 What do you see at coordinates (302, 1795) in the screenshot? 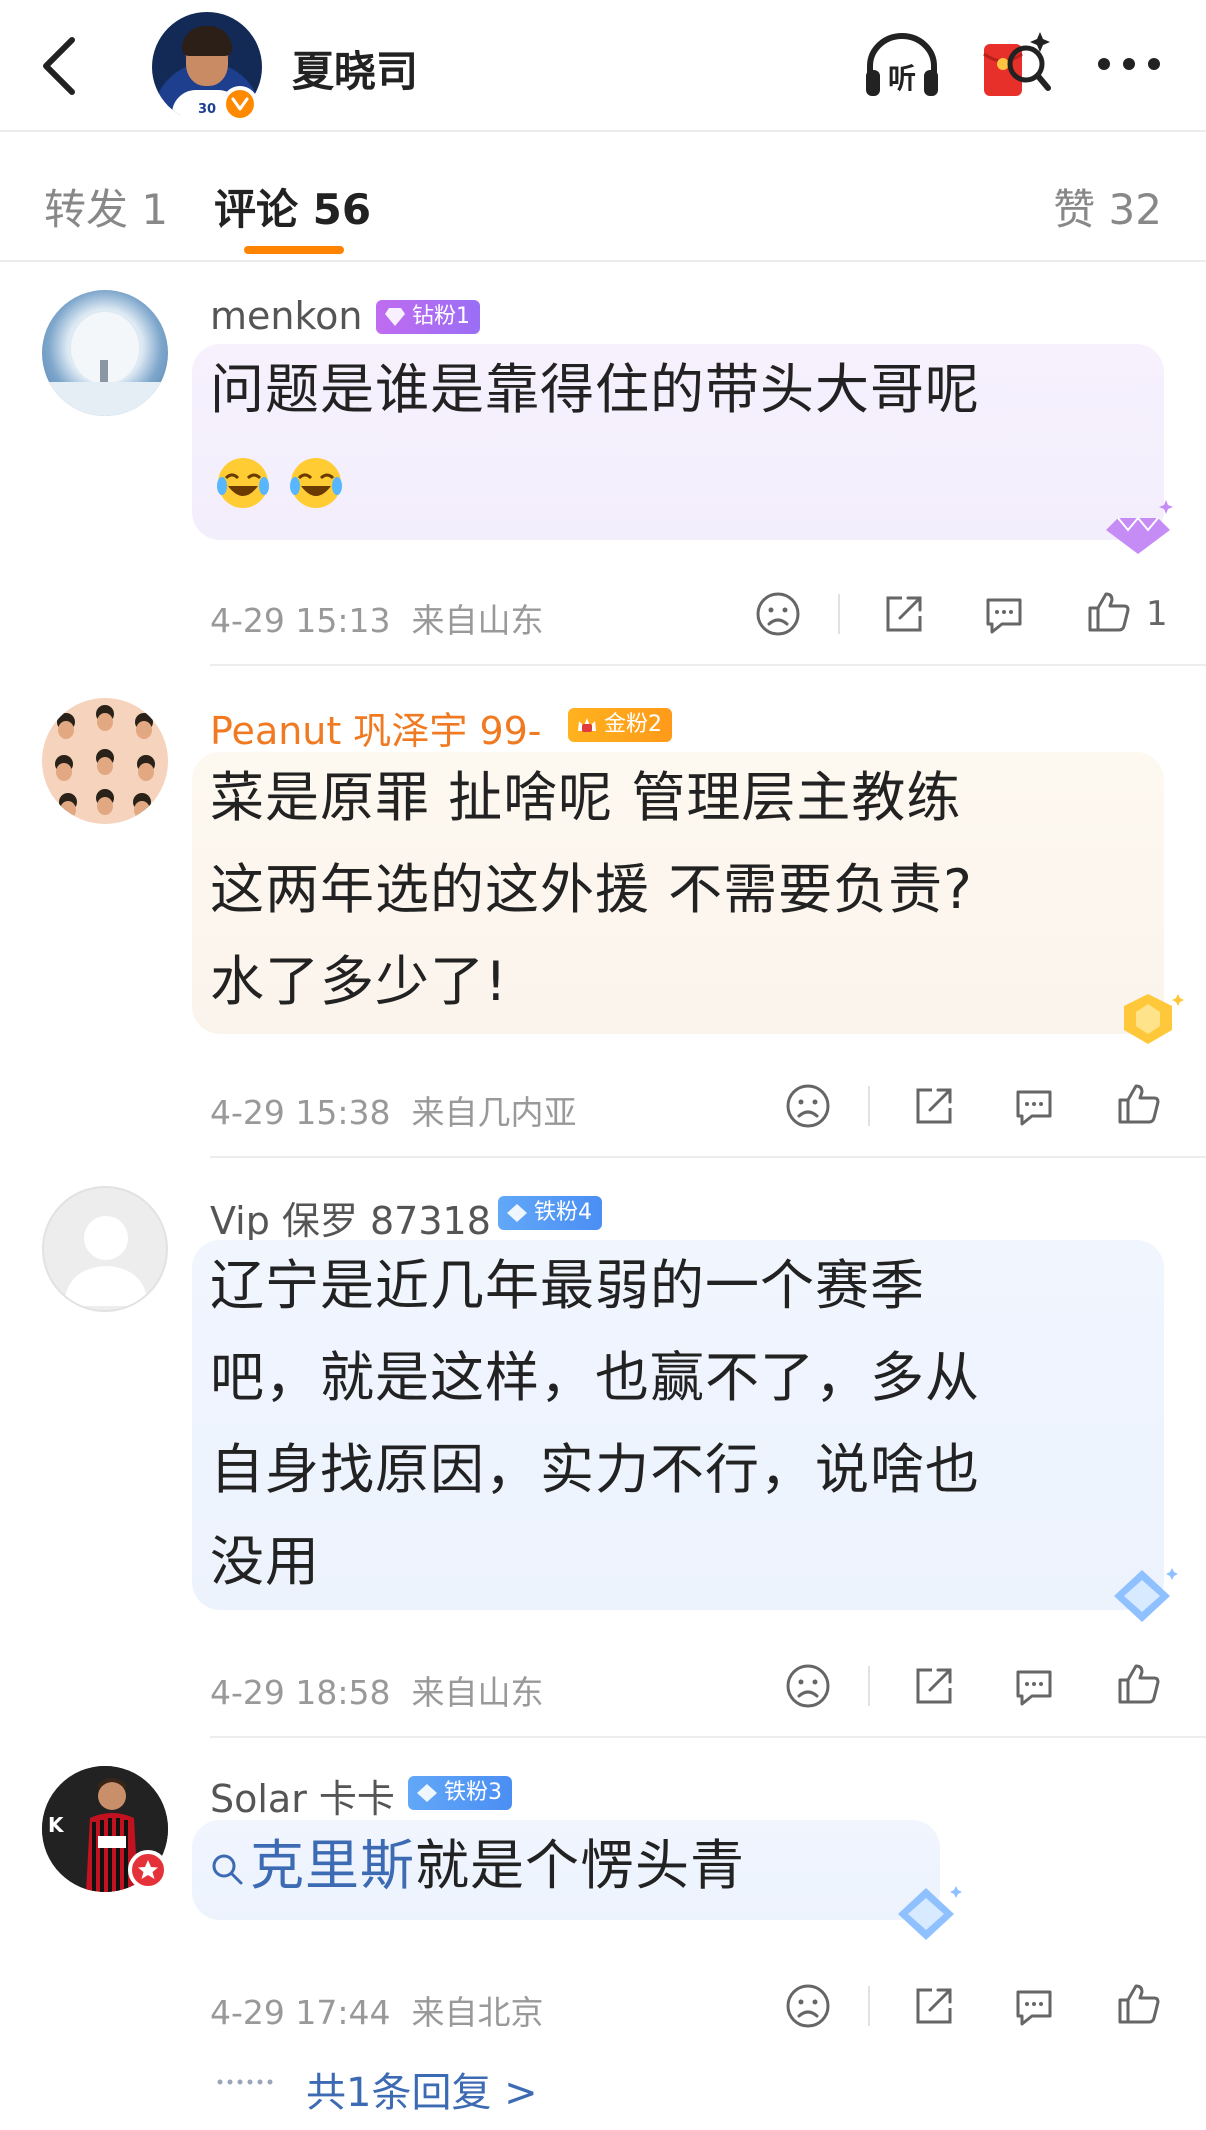
I see `commenter-name: Solar 卡卡` at bounding box center [302, 1795].